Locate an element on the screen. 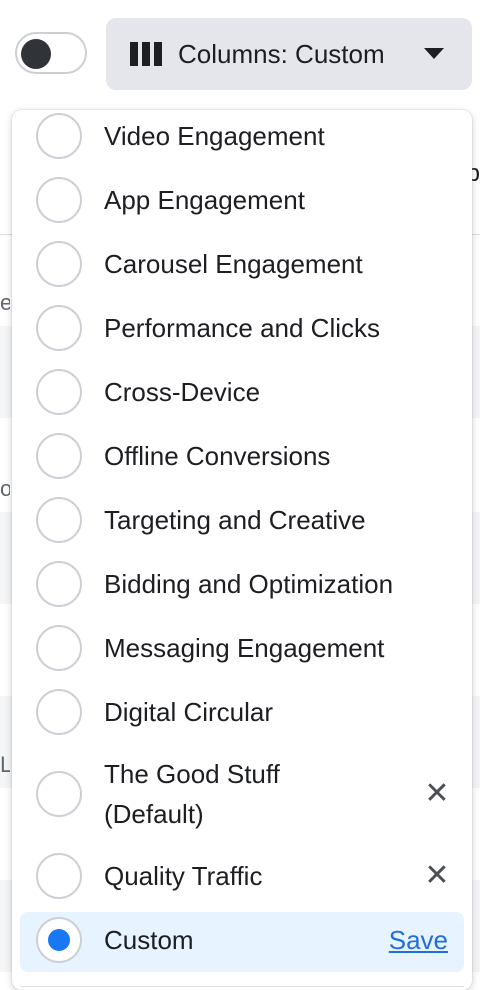 The width and height of the screenshot is (480, 990). menu-divider is located at coordinates (242, 986).